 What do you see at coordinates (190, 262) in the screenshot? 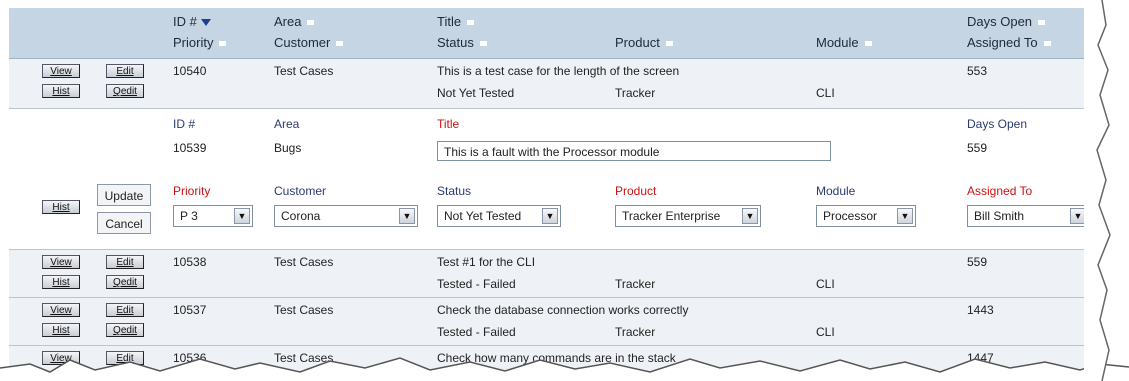
I see `row-id: 10538` at bounding box center [190, 262].